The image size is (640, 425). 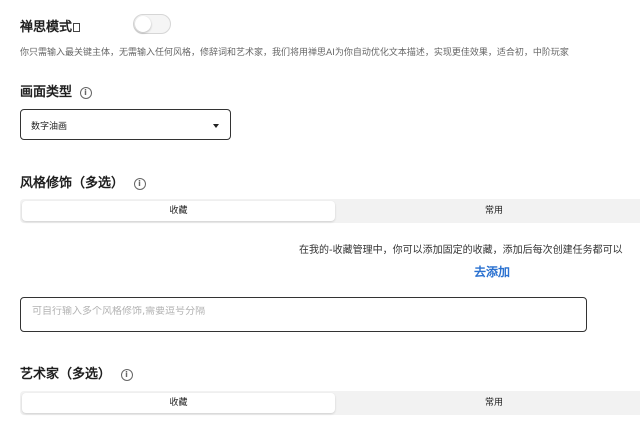 I want to click on image-type-title: 画面类型 i, so click(x=56, y=90).